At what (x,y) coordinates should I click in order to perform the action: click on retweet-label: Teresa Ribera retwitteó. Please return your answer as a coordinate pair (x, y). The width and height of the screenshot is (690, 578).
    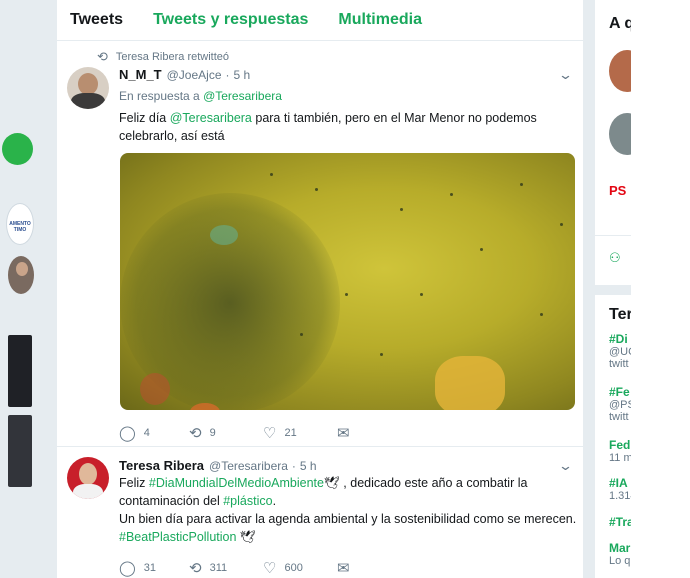
    Looking at the image, I should click on (172, 57).